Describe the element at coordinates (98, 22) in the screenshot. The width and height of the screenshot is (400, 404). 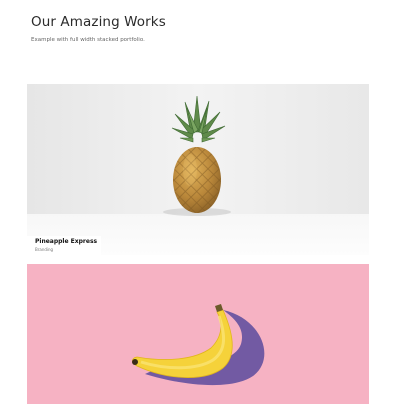
I see `page-title: Our Amazing Works` at that location.